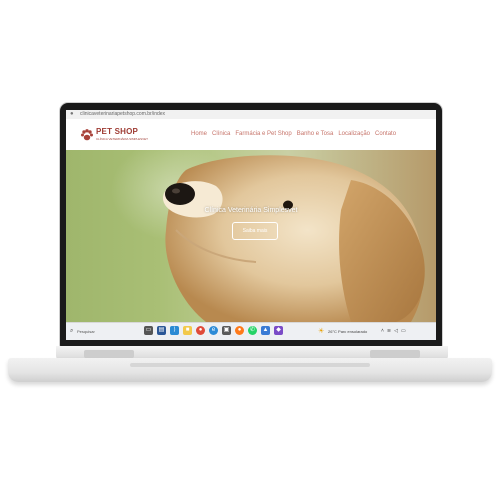 This screenshot has width=500, height=500. Describe the element at coordinates (221, 134) in the screenshot. I see `nav-item-clinica: Clínica` at that location.